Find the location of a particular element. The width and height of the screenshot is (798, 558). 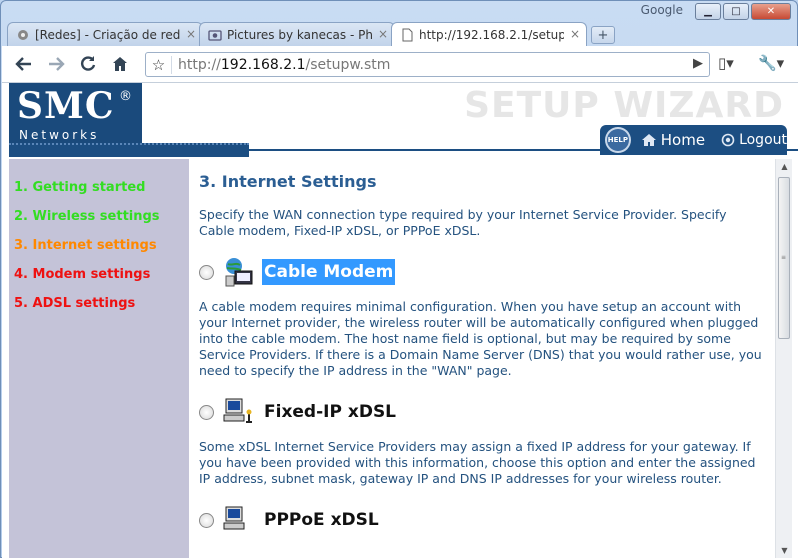

option-fixed-ip-xdsl: Fixed-IP xDSL is located at coordinates (482, 412).